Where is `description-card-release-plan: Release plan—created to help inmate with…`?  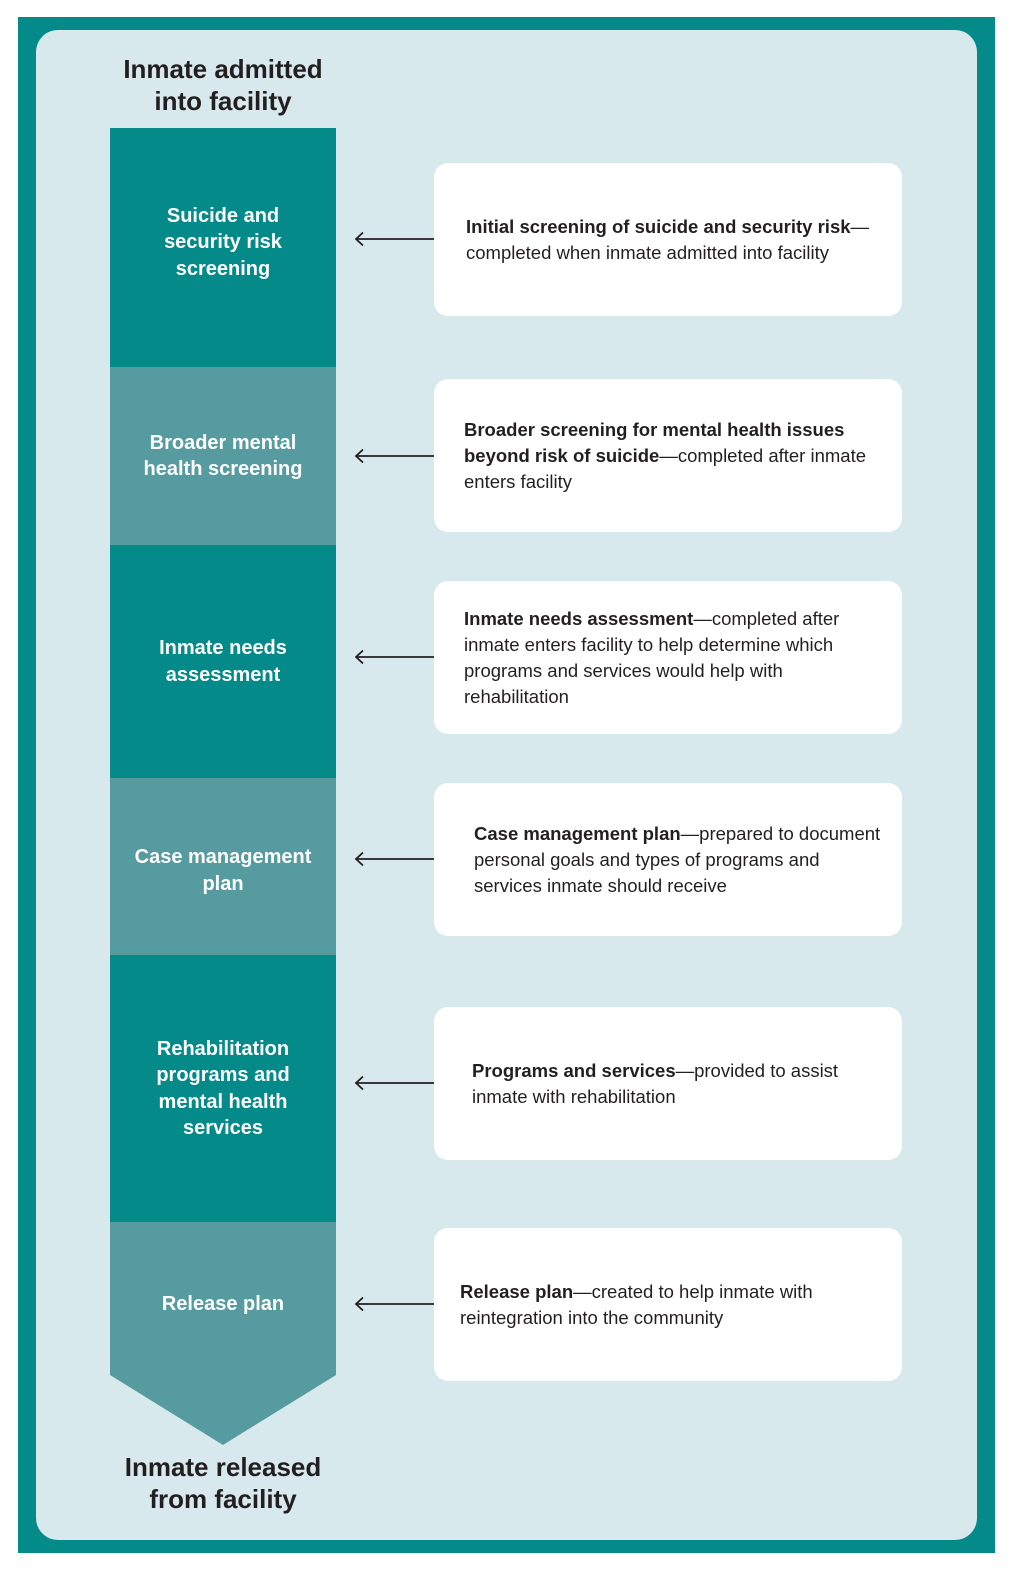 description-card-release-plan: Release plan—created to help inmate with… is located at coordinates (668, 1304).